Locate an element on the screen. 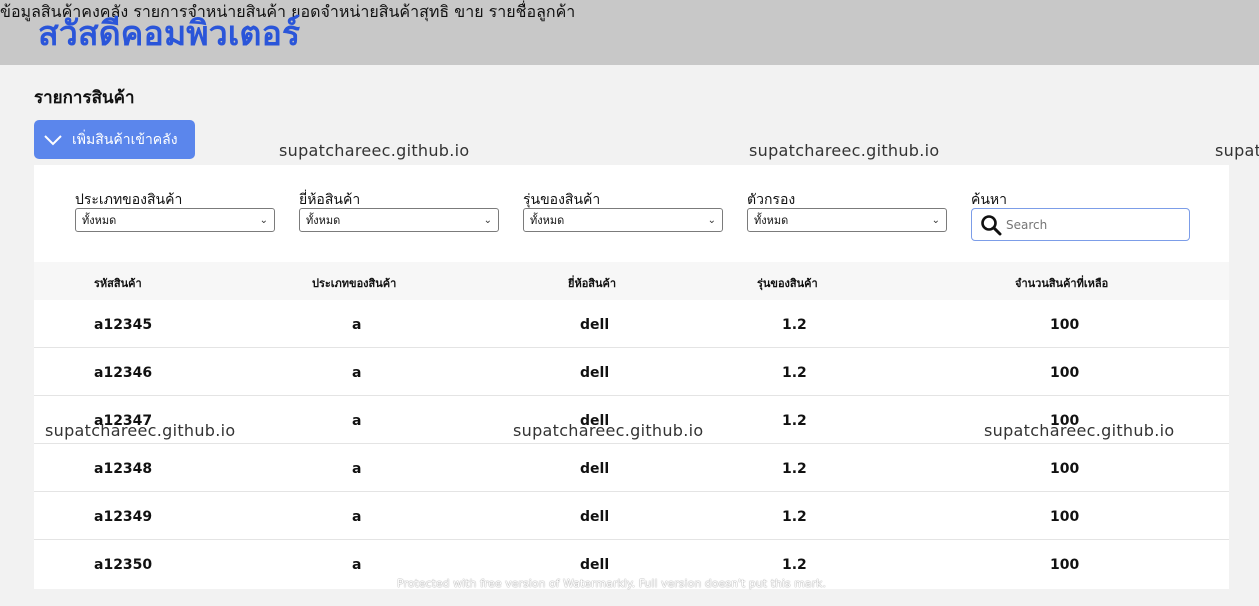 This screenshot has width=1259, height=606. filter-category: ประเภทของสินค้า ทั้งหมด ⌄ is located at coordinates (175, 210).